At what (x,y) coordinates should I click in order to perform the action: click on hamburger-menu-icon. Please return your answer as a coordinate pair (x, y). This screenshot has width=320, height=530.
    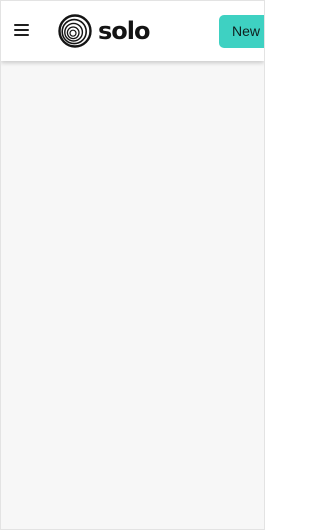
    Looking at the image, I should click on (21, 30).